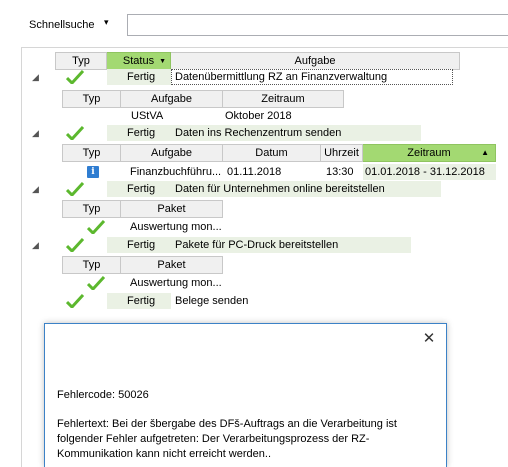  I want to click on column-header-status-label: Status, so click(138, 61).